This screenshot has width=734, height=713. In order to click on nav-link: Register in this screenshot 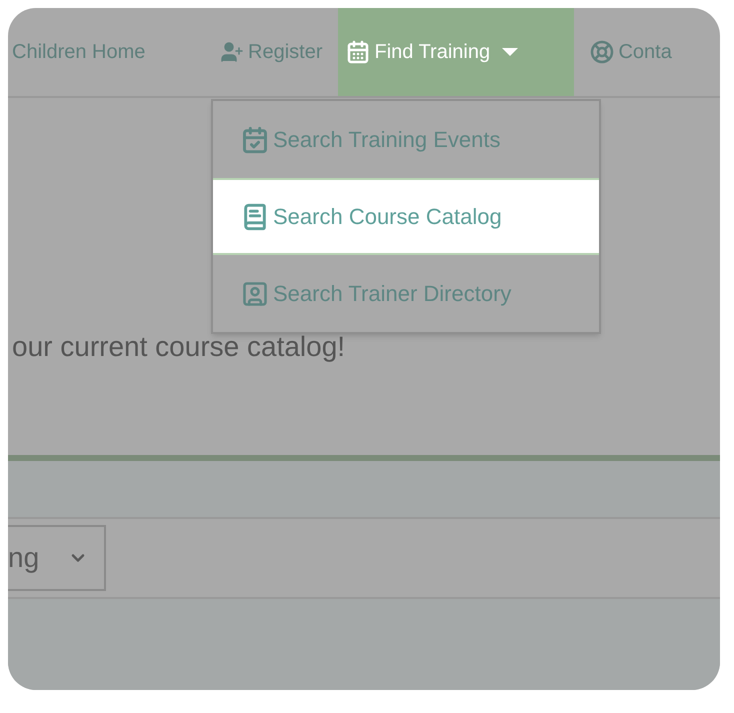, I will do `click(271, 52)`.